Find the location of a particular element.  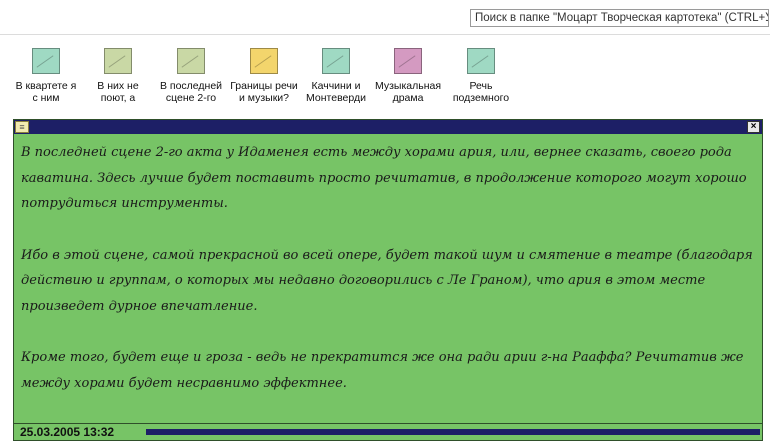

note-label-line2: Монтеверди is located at coordinates (336, 98).